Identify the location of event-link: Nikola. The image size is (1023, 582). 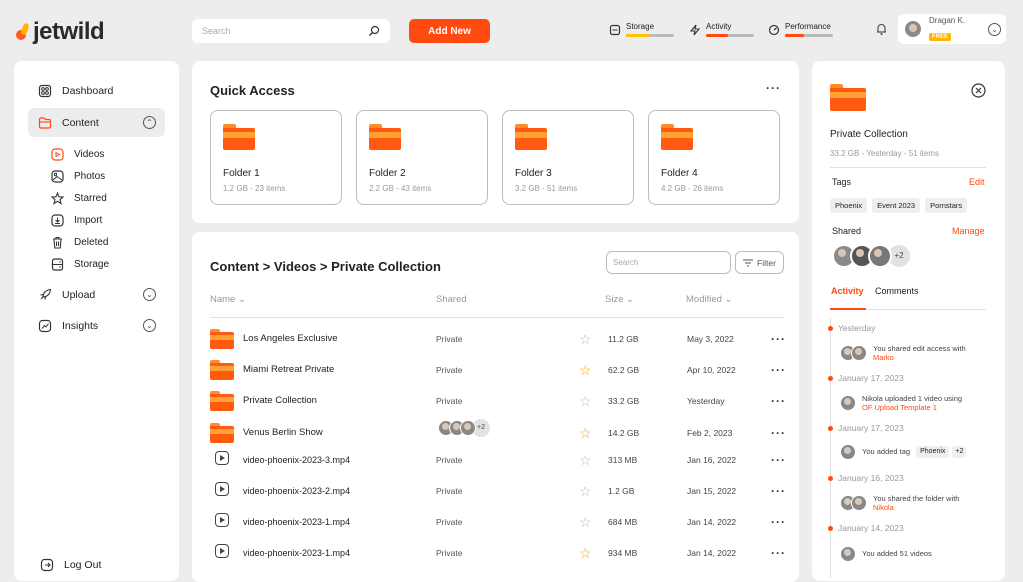
(916, 507).